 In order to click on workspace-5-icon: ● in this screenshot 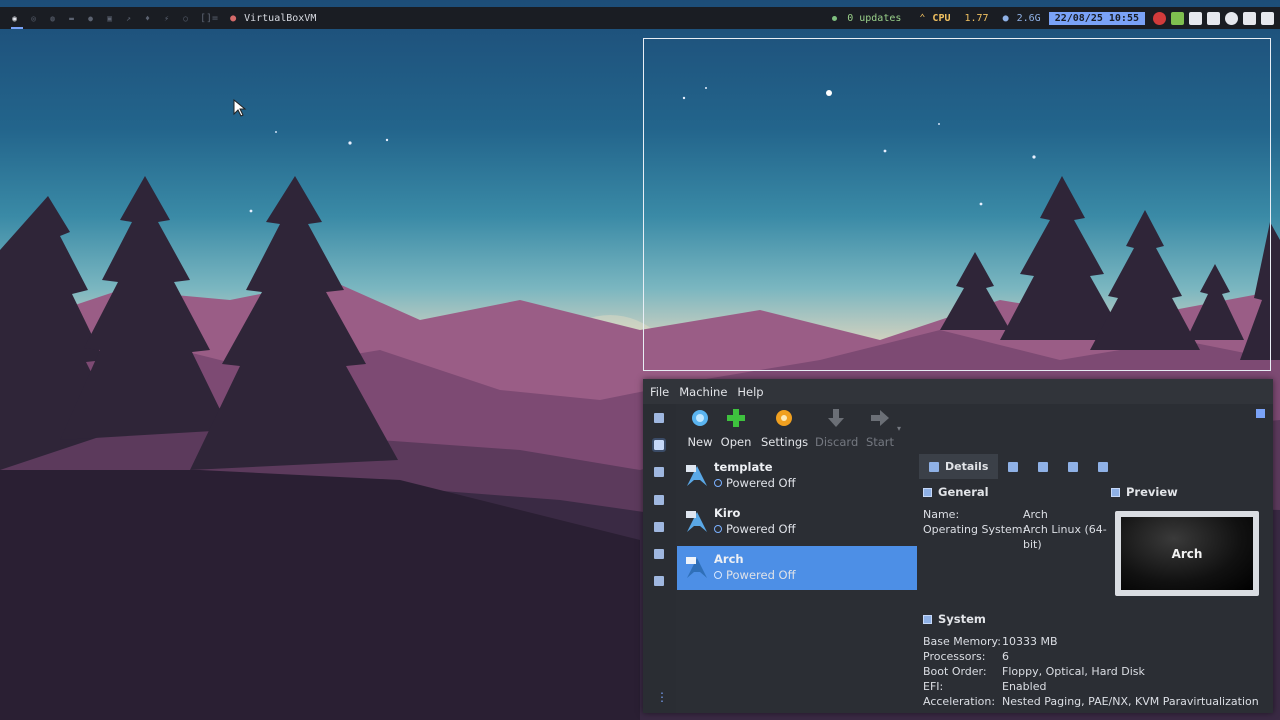, I will do `click(90, 18)`.